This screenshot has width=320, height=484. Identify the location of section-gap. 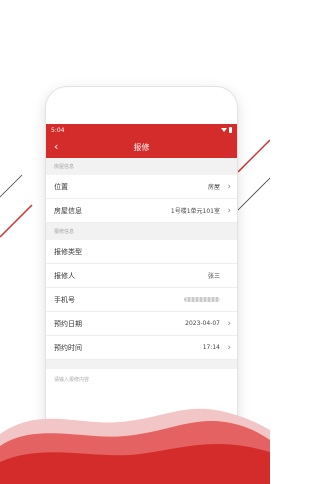
(141, 364).